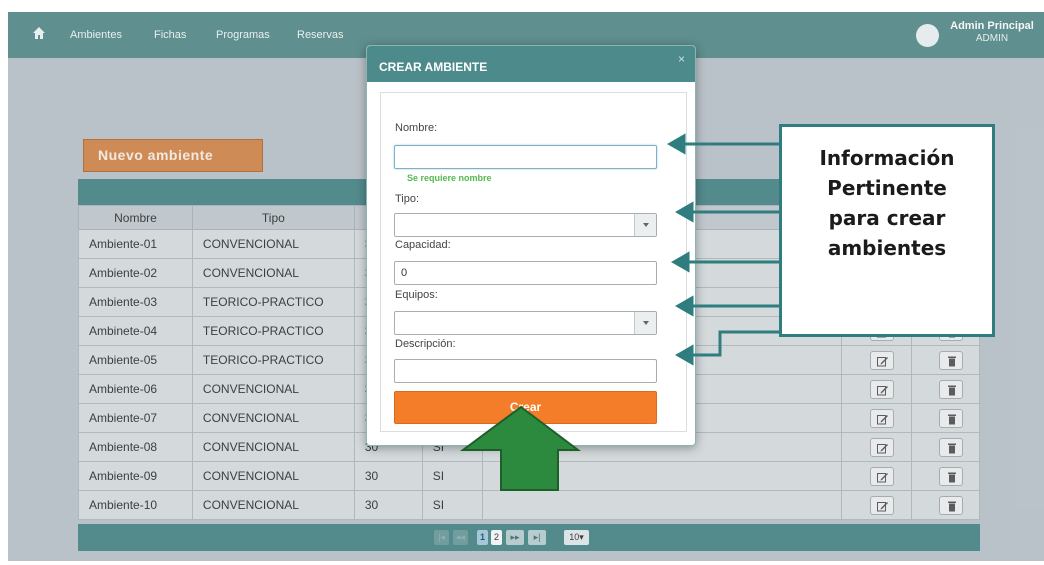  Describe the element at coordinates (681, 59) in the screenshot. I see `close-icon: ×` at that location.